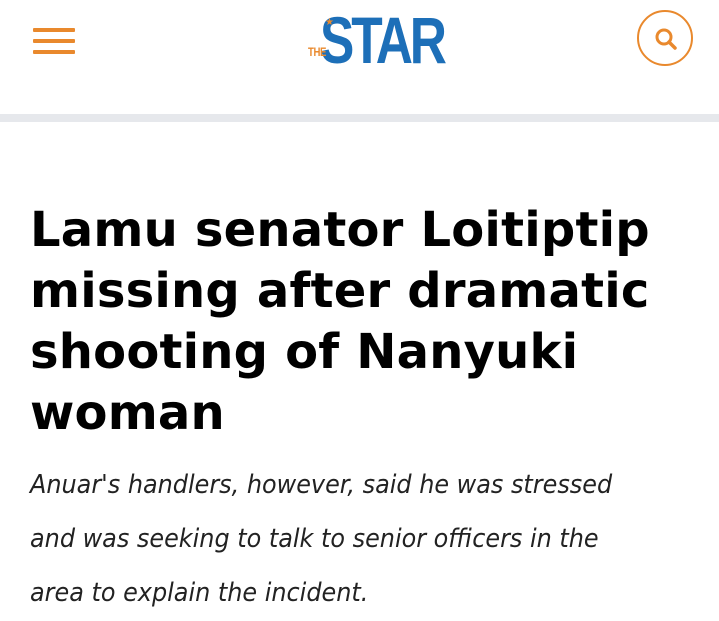 The image size is (719, 621). I want to click on site-logo: STAR THE ★, so click(376, 40).